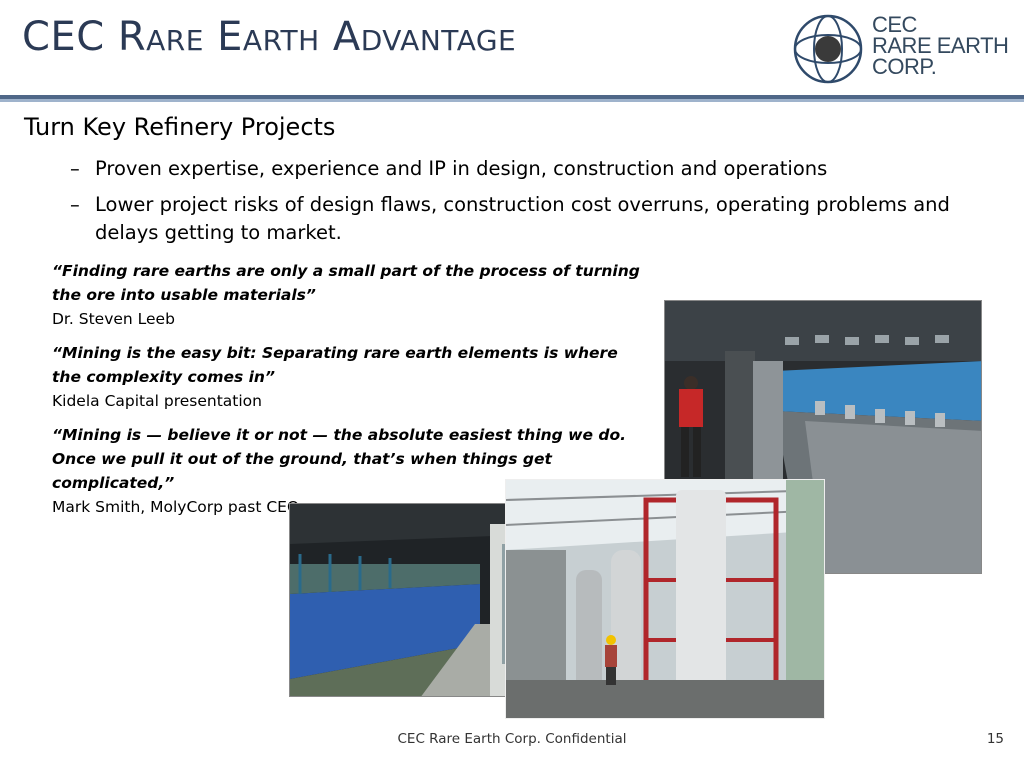 The image size is (1024, 768). I want to click on globe-icon, so click(828, 49).